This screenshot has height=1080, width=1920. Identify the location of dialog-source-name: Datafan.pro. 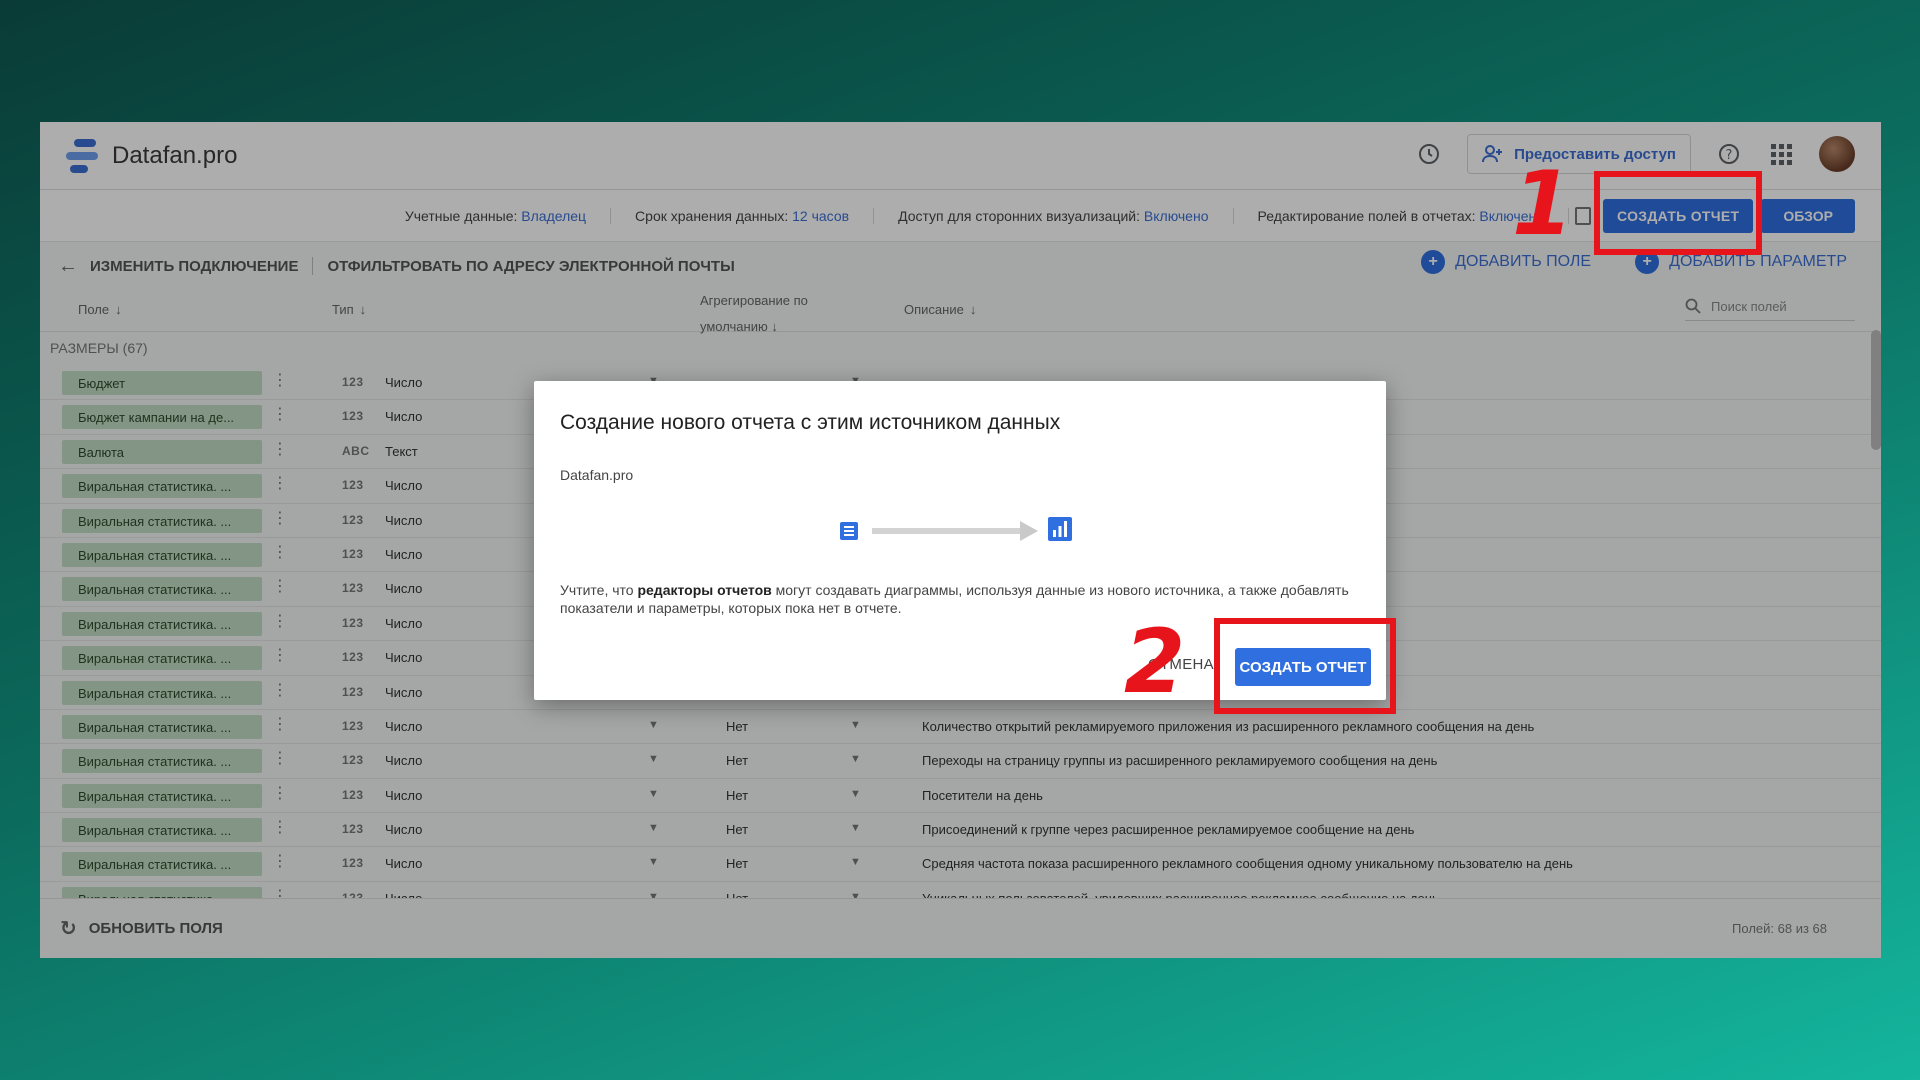
(597, 475).